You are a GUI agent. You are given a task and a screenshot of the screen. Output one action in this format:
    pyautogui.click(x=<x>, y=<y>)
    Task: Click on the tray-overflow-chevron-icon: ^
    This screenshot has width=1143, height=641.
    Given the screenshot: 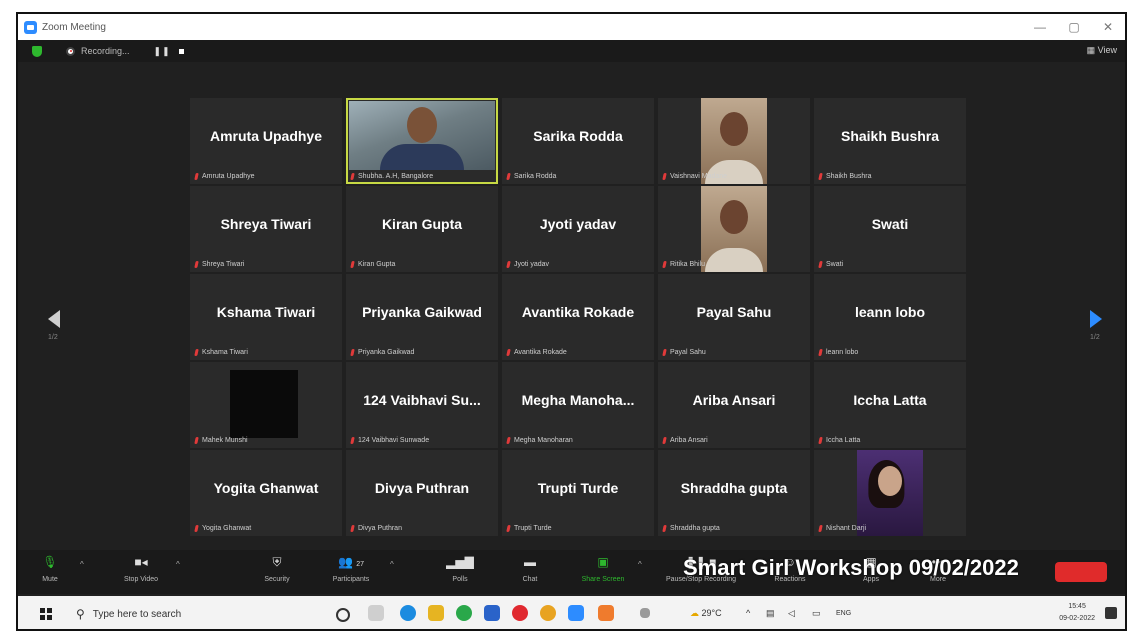 What is the action you would take?
    pyautogui.click(x=748, y=613)
    